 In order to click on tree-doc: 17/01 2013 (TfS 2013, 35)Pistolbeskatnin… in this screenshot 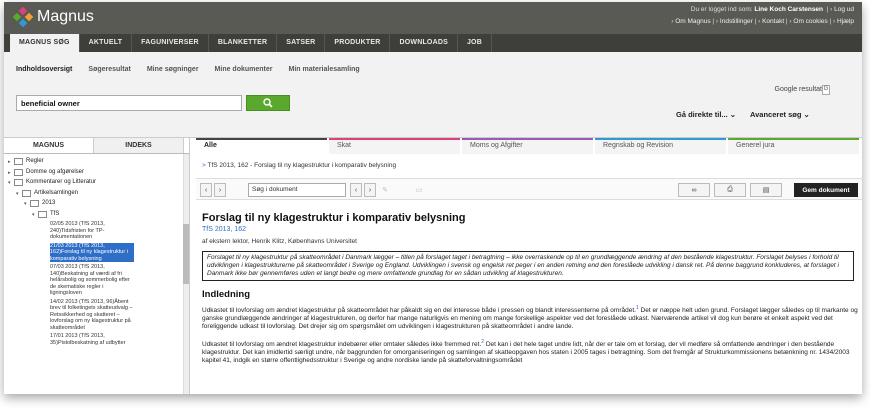, I will do `click(119, 339)`.